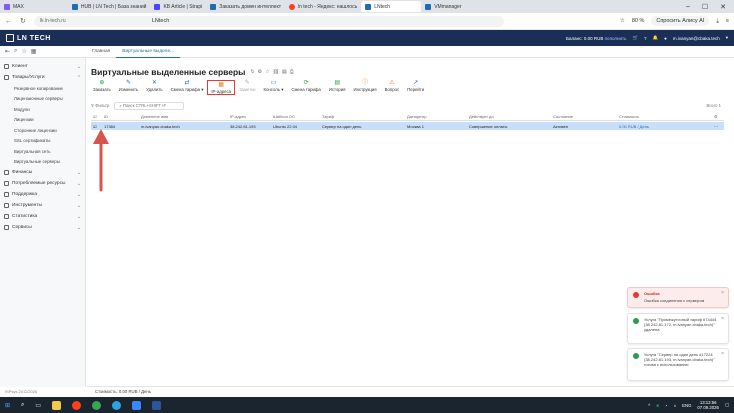 The width and height of the screenshot is (734, 413). Describe the element at coordinates (415, 89) in the screenshot. I see `goto-button: ↗ Перейти` at that location.